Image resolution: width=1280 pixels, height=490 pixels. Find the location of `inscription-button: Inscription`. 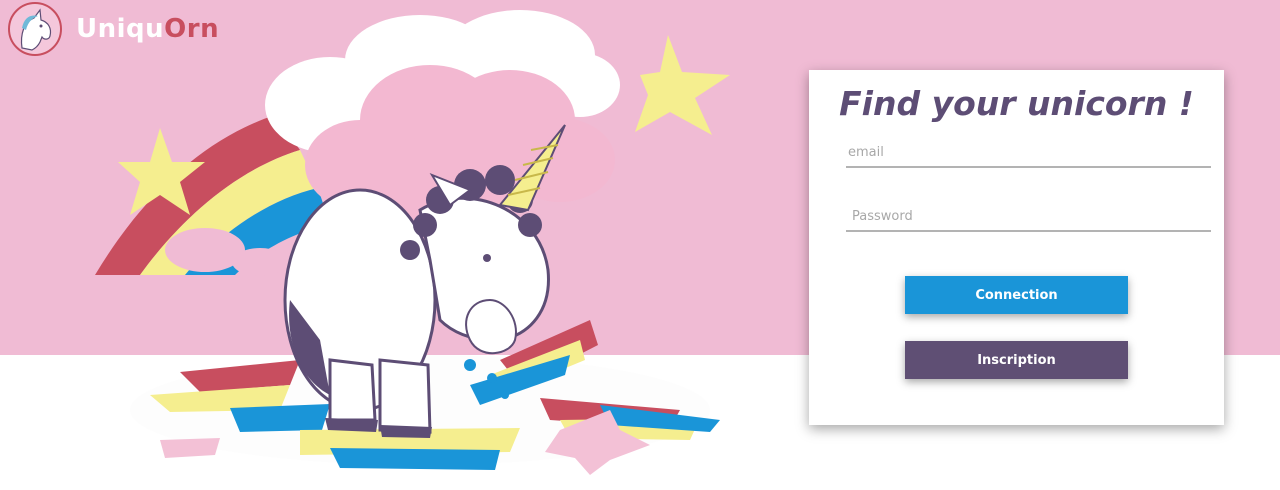

inscription-button: Inscription is located at coordinates (1016, 360).